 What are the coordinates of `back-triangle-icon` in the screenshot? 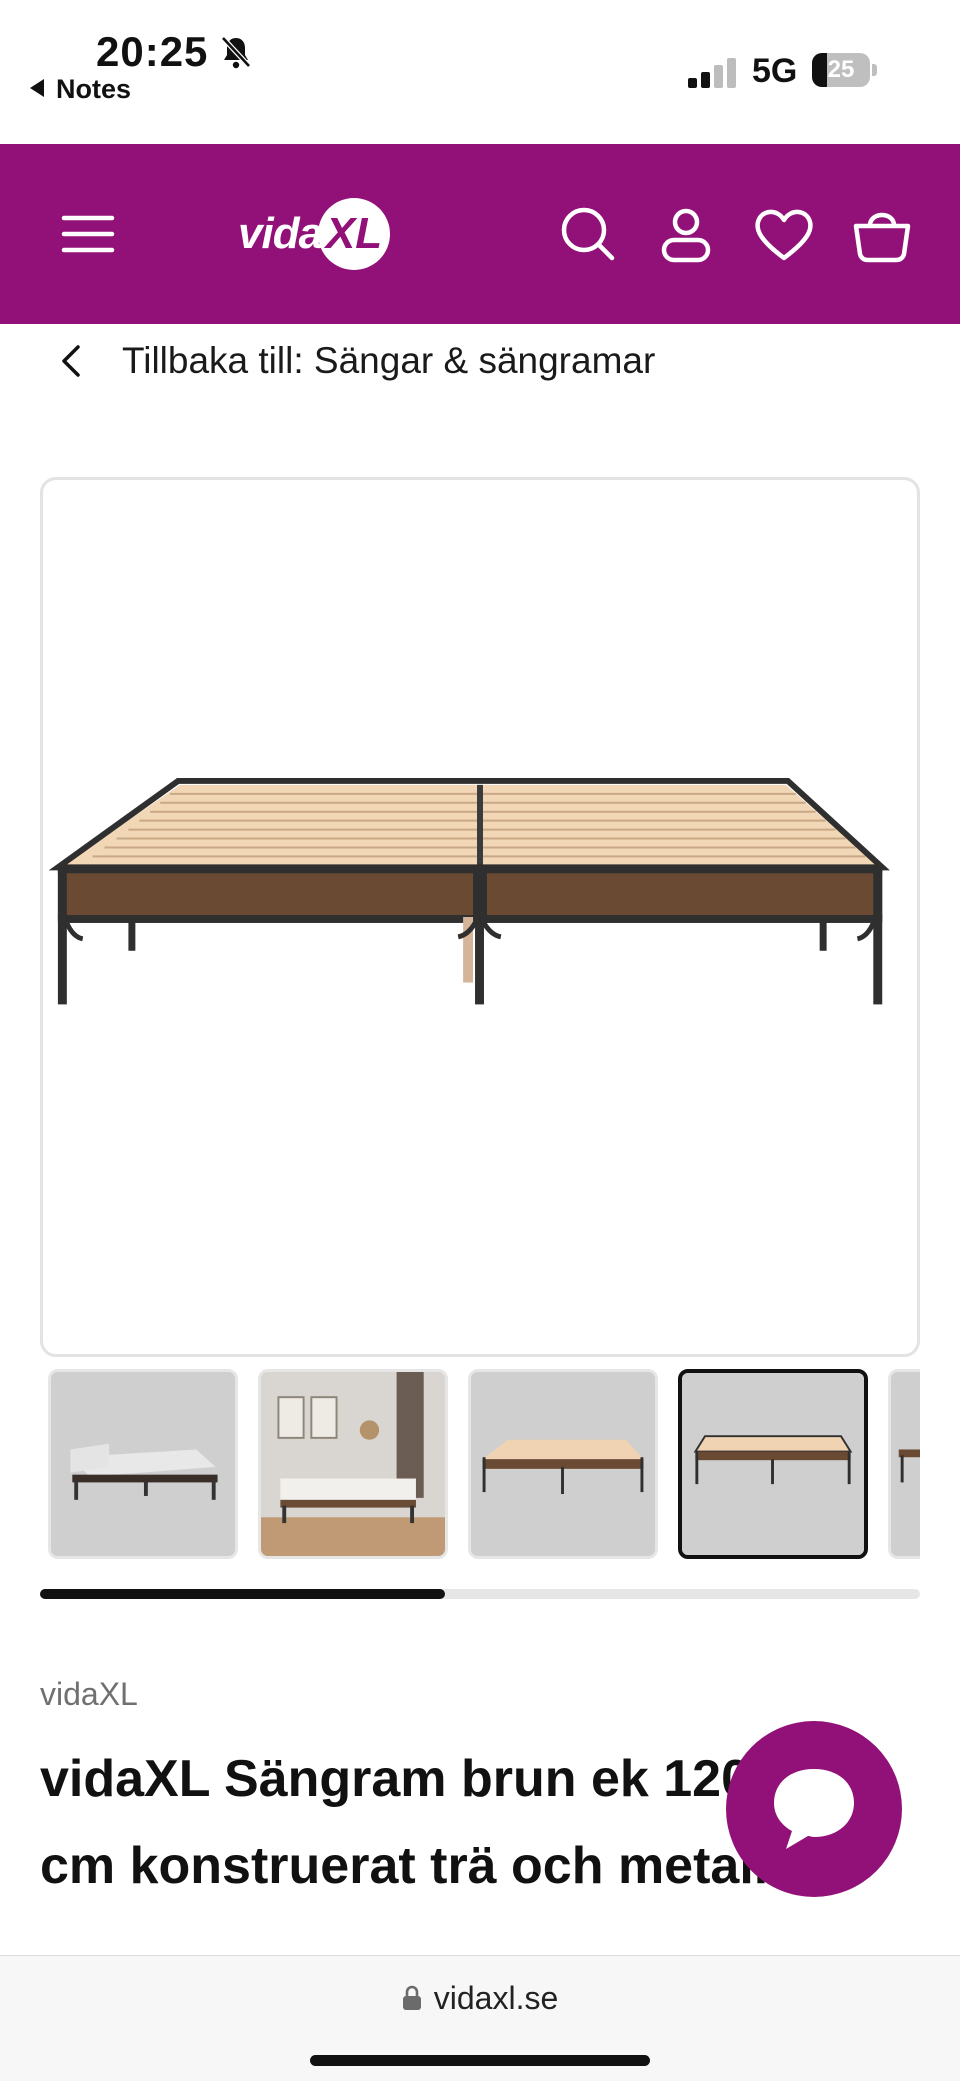 It's located at (37, 88).